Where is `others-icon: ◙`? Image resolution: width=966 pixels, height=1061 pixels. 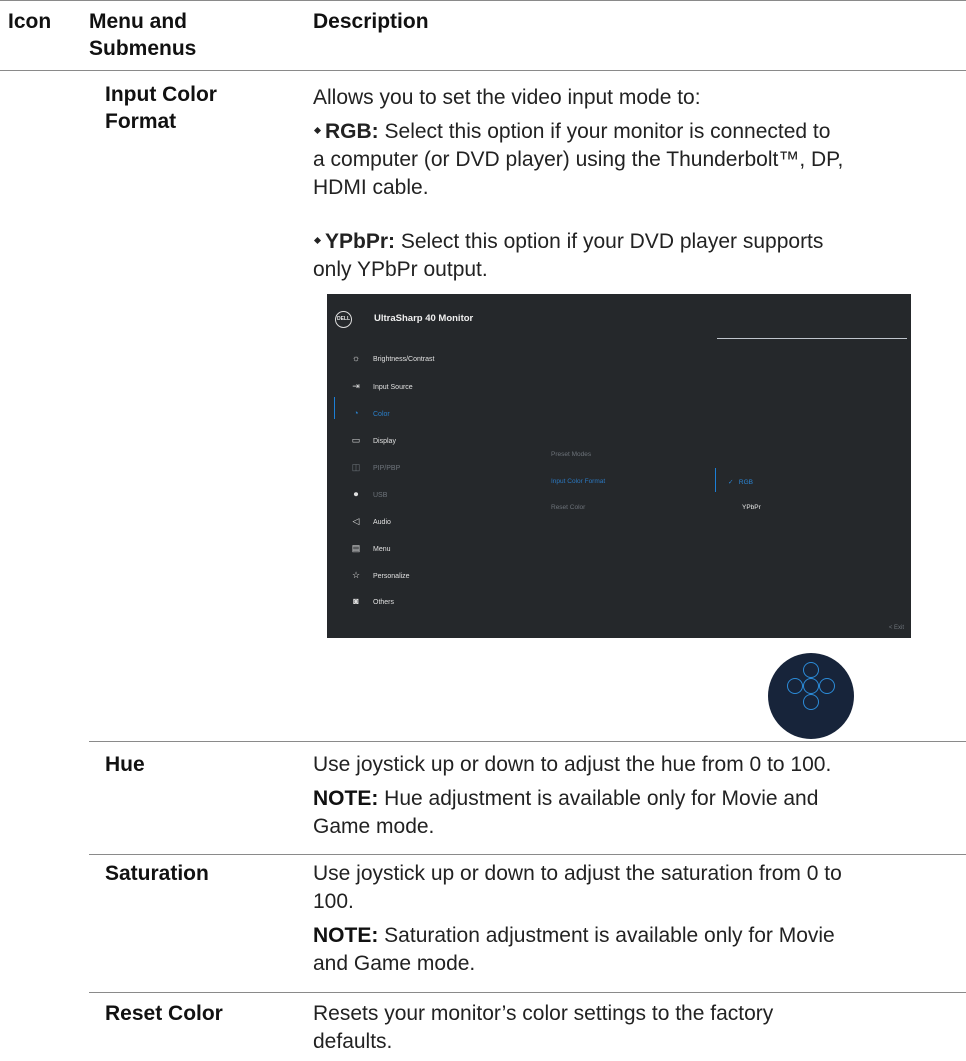
others-icon: ◙ is located at coordinates (356, 601).